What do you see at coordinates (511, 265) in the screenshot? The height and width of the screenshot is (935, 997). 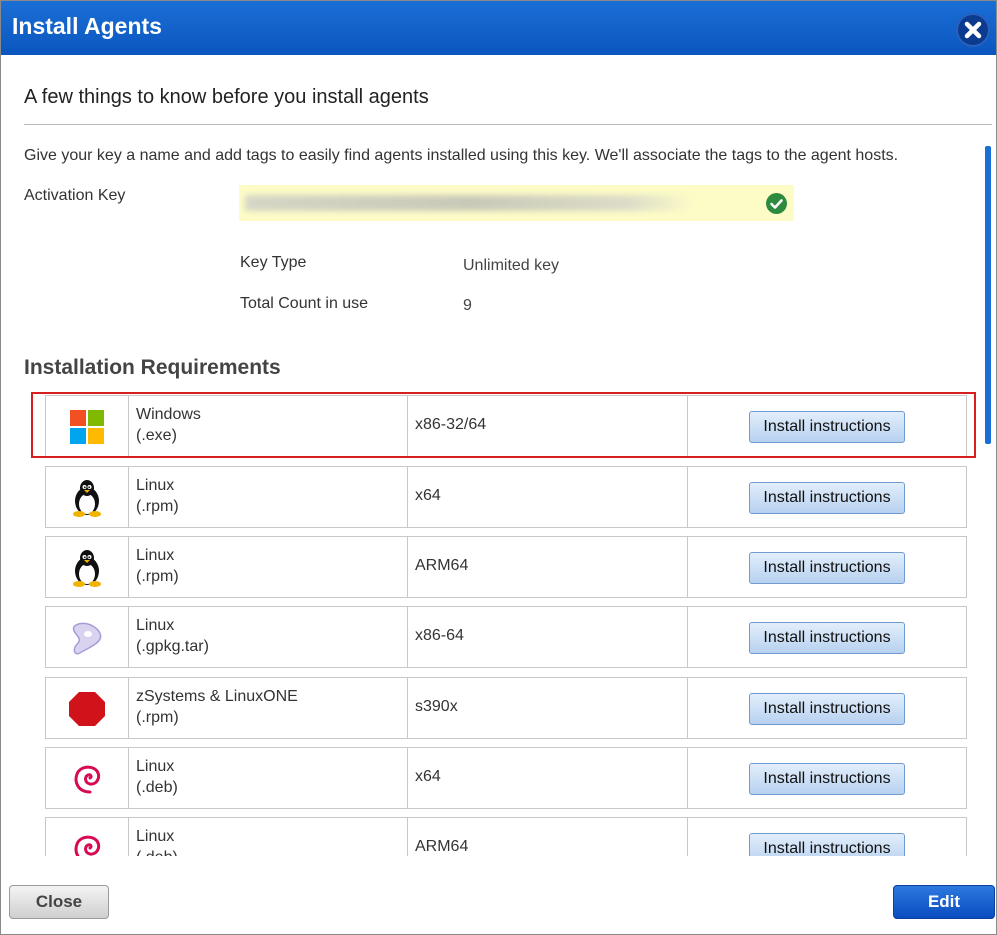 I see `key-type-value: Unlimited key` at bounding box center [511, 265].